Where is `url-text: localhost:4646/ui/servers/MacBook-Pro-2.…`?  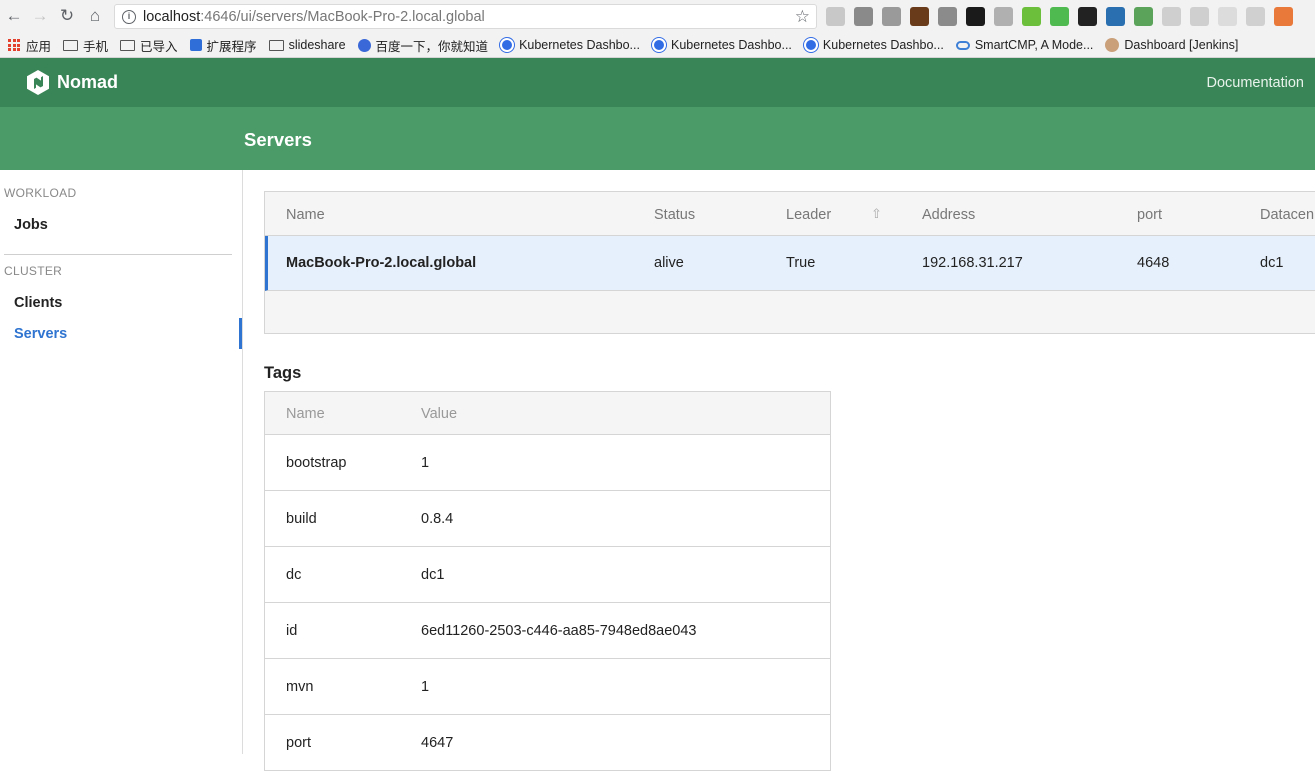
url-text: localhost:4646/ui/servers/MacBook-Pro-2.… is located at coordinates (314, 17).